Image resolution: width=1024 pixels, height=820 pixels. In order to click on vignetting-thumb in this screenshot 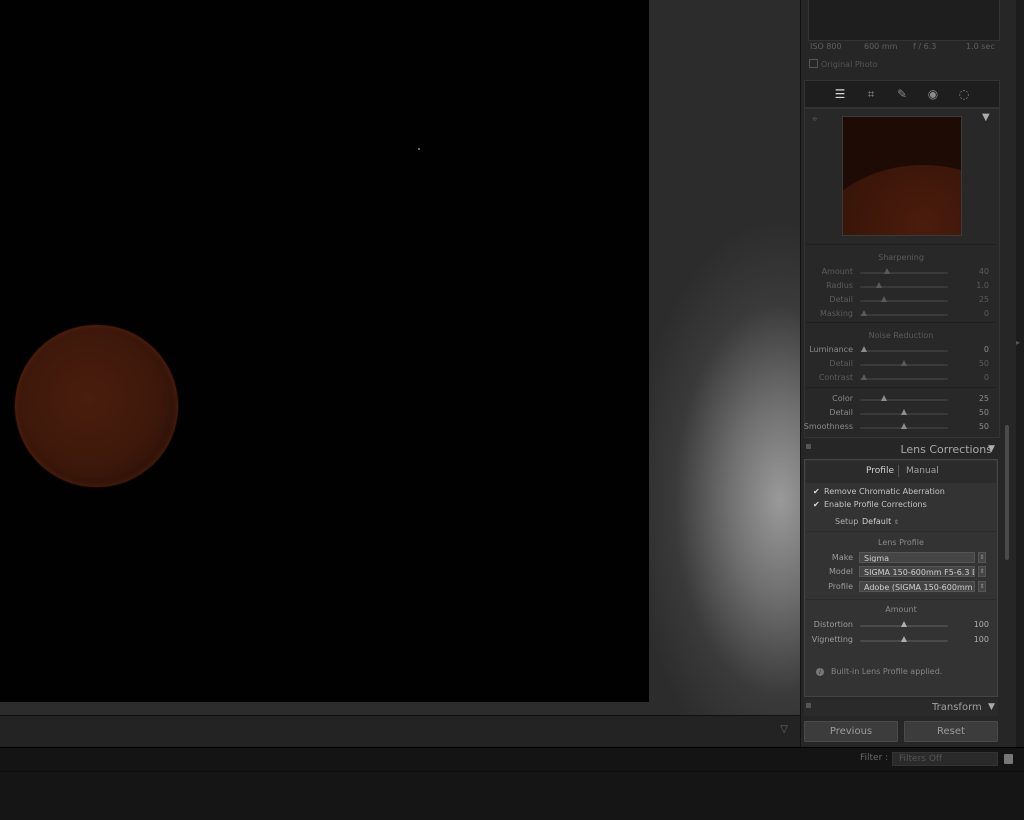, I will do `click(904, 639)`.